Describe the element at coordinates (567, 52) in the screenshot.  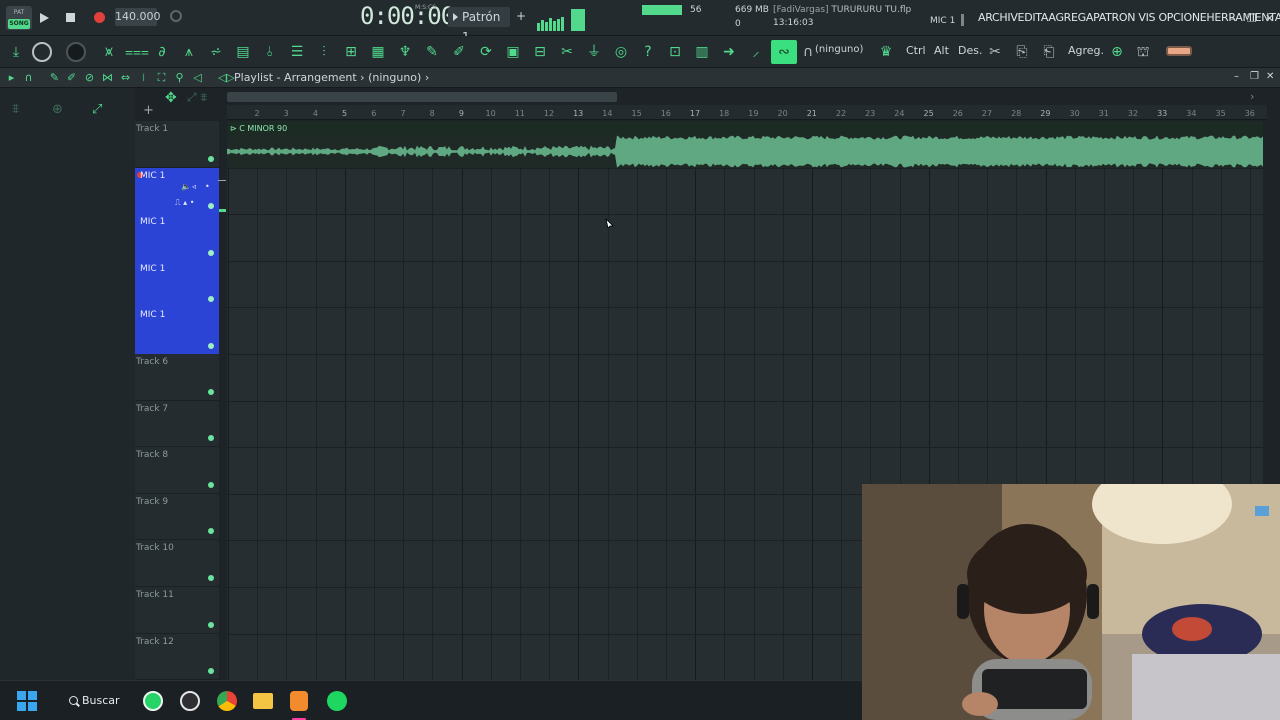
I see `cut-tool-icon: ✂` at that location.